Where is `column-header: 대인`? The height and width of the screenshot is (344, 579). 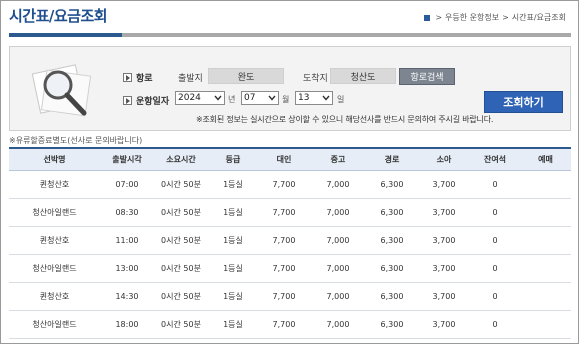
column-header: 대인 is located at coordinates (284, 159).